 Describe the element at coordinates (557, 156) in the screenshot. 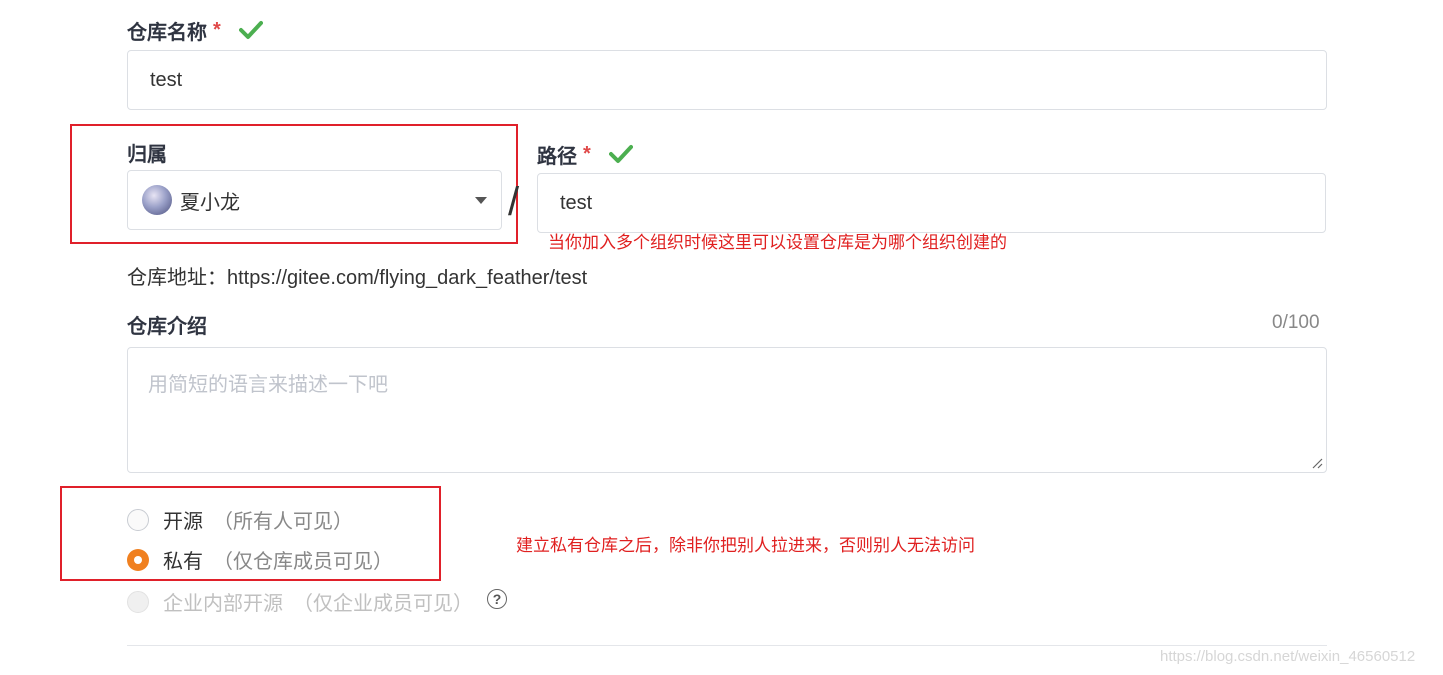

I see `path-label: 路径` at that location.